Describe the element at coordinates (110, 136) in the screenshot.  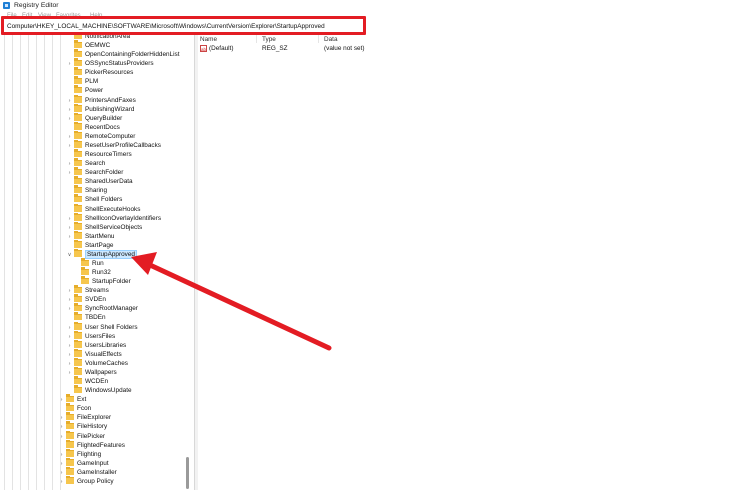
I see `tree-item-label: RemoteComputer` at that location.